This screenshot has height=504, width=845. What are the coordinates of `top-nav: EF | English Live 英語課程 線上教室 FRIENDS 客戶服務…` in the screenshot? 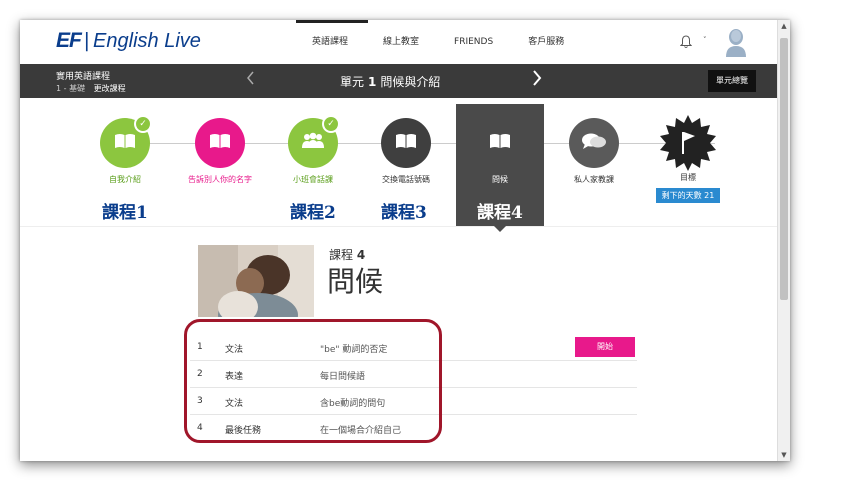 It's located at (399, 42).